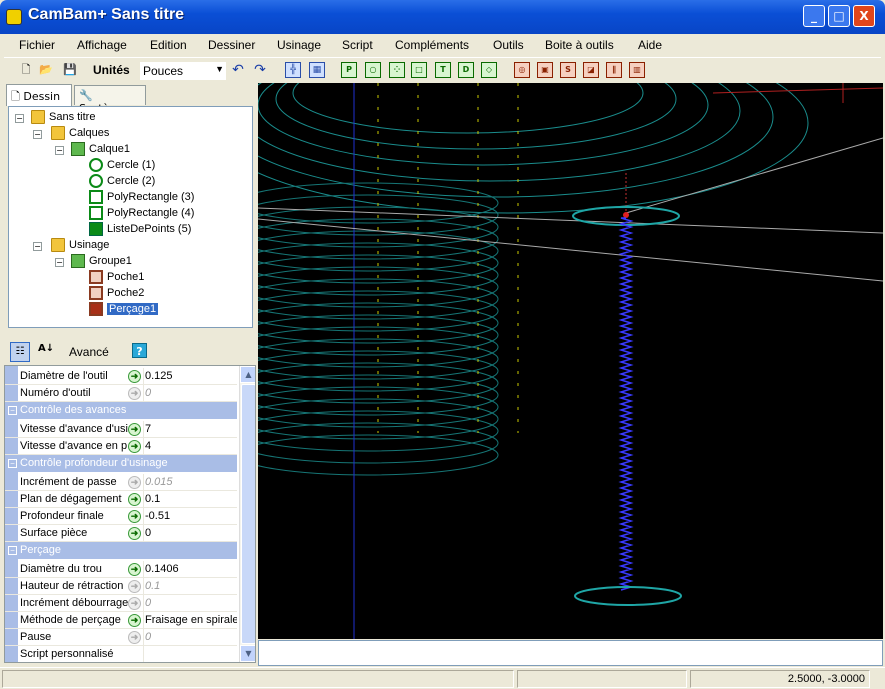 This screenshot has height=689, width=885. Describe the element at coordinates (121, 620) in the screenshot. I see `prop-row-drill-method: Méthode de perçage ➜ Fraisage en spirale` at that location.